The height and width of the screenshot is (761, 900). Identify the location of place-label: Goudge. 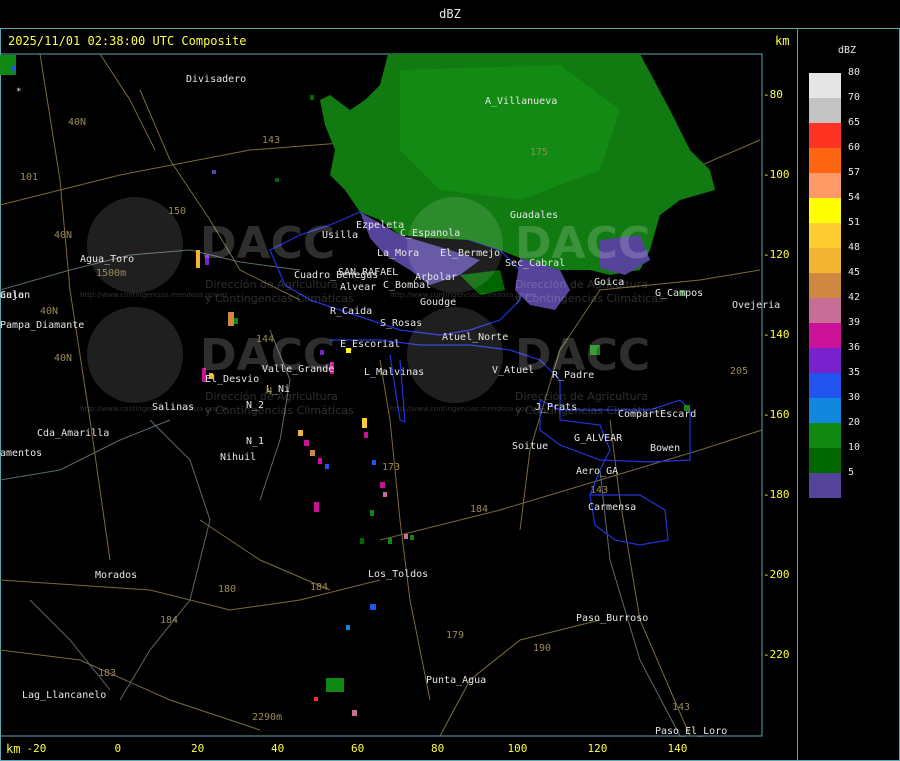
(438, 302).